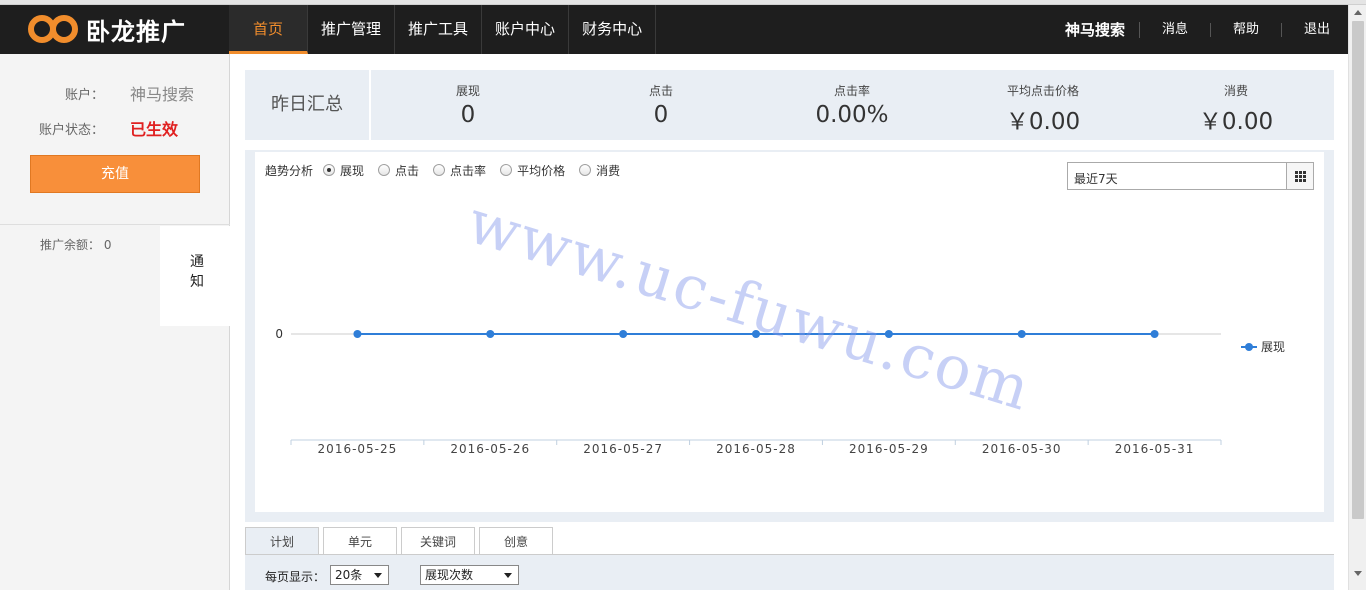 The image size is (1366, 590). I want to click on header-right: 神马搜索 消息 帮助 退出, so click(1199, 29).